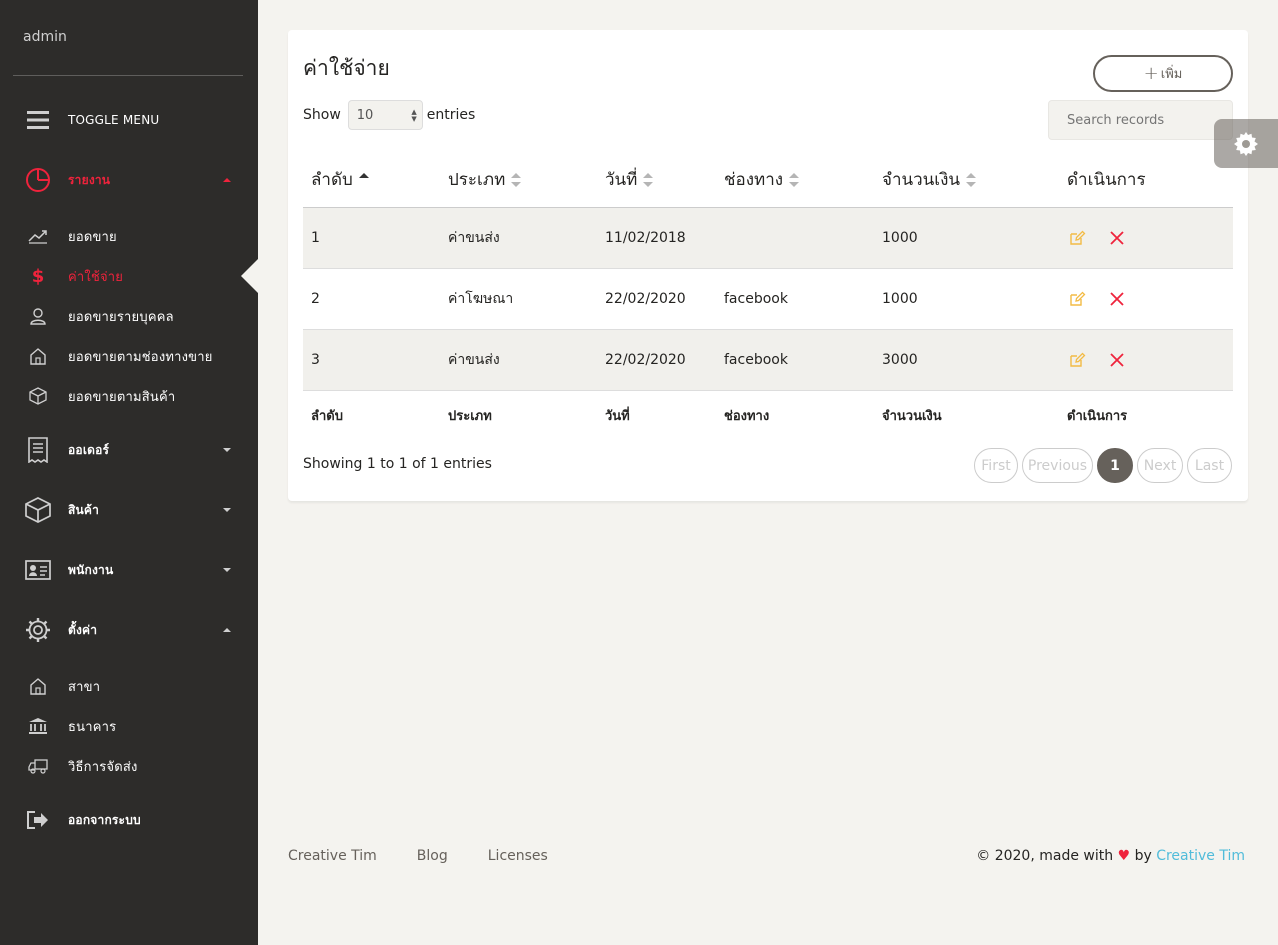 The width and height of the screenshot is (1278, 945). What do you see at coordinates (129, 236) in the screenshot?
I see `sidebar-item-sales: ยอดขาย` at bounding box center [129, 236].